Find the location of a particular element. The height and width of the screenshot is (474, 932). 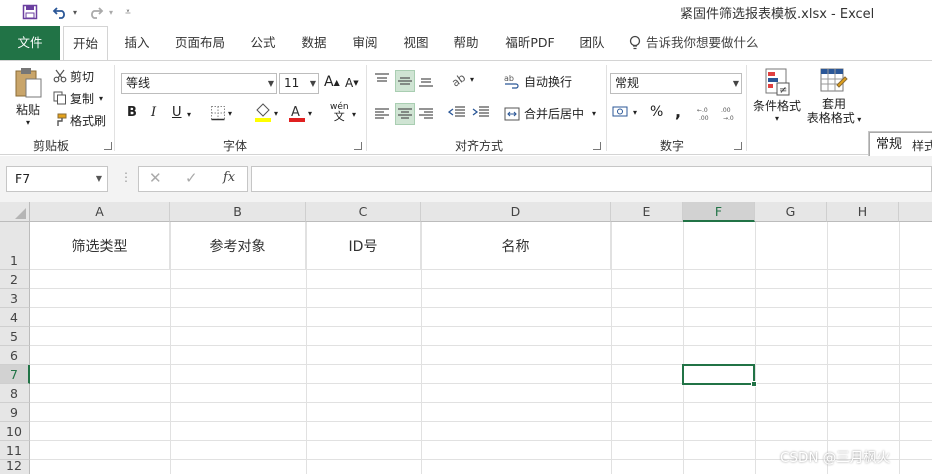

merge-center-button: 合并后居中 ▾ is located at coordinates (550, 113).